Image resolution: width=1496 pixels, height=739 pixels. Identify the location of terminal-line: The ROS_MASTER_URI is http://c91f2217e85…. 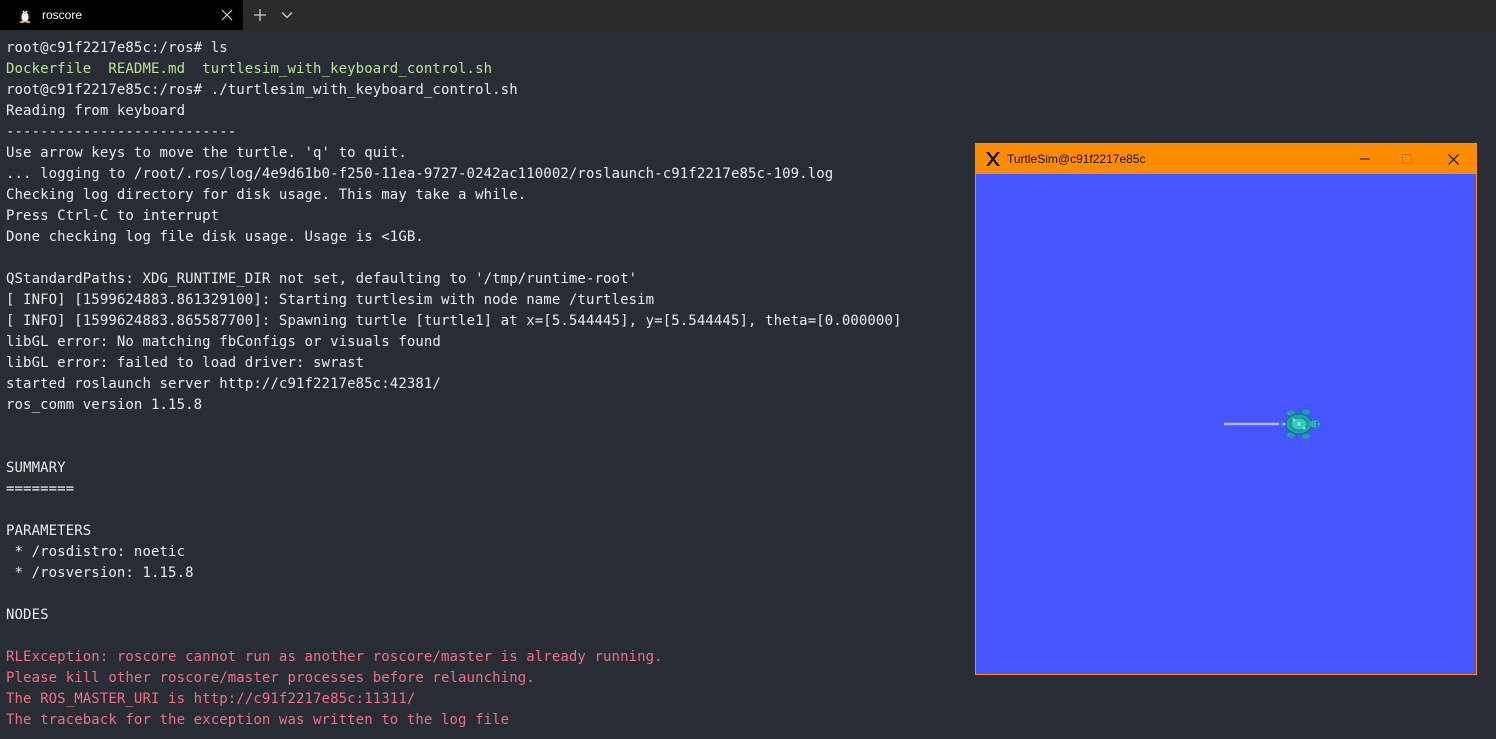
(486, 699).